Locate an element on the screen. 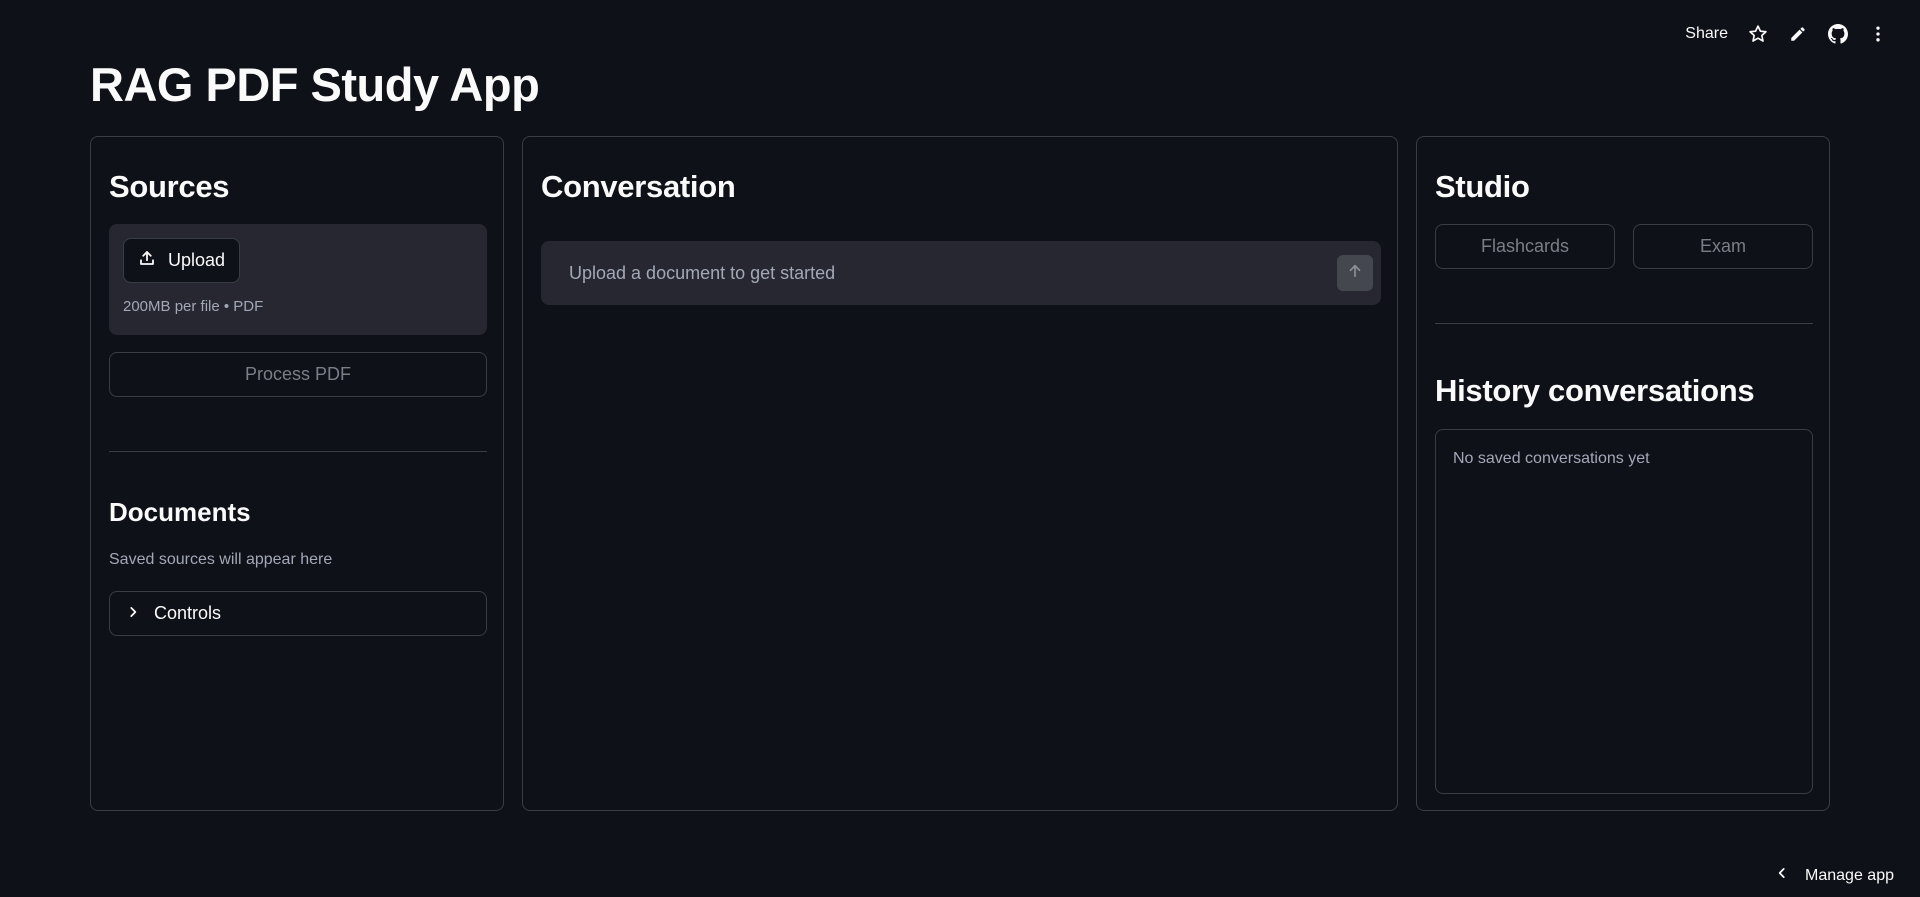 This screenshot has width=1920, height=897. history-list: No saved conversations yet is located at coordinates (1624, 611).